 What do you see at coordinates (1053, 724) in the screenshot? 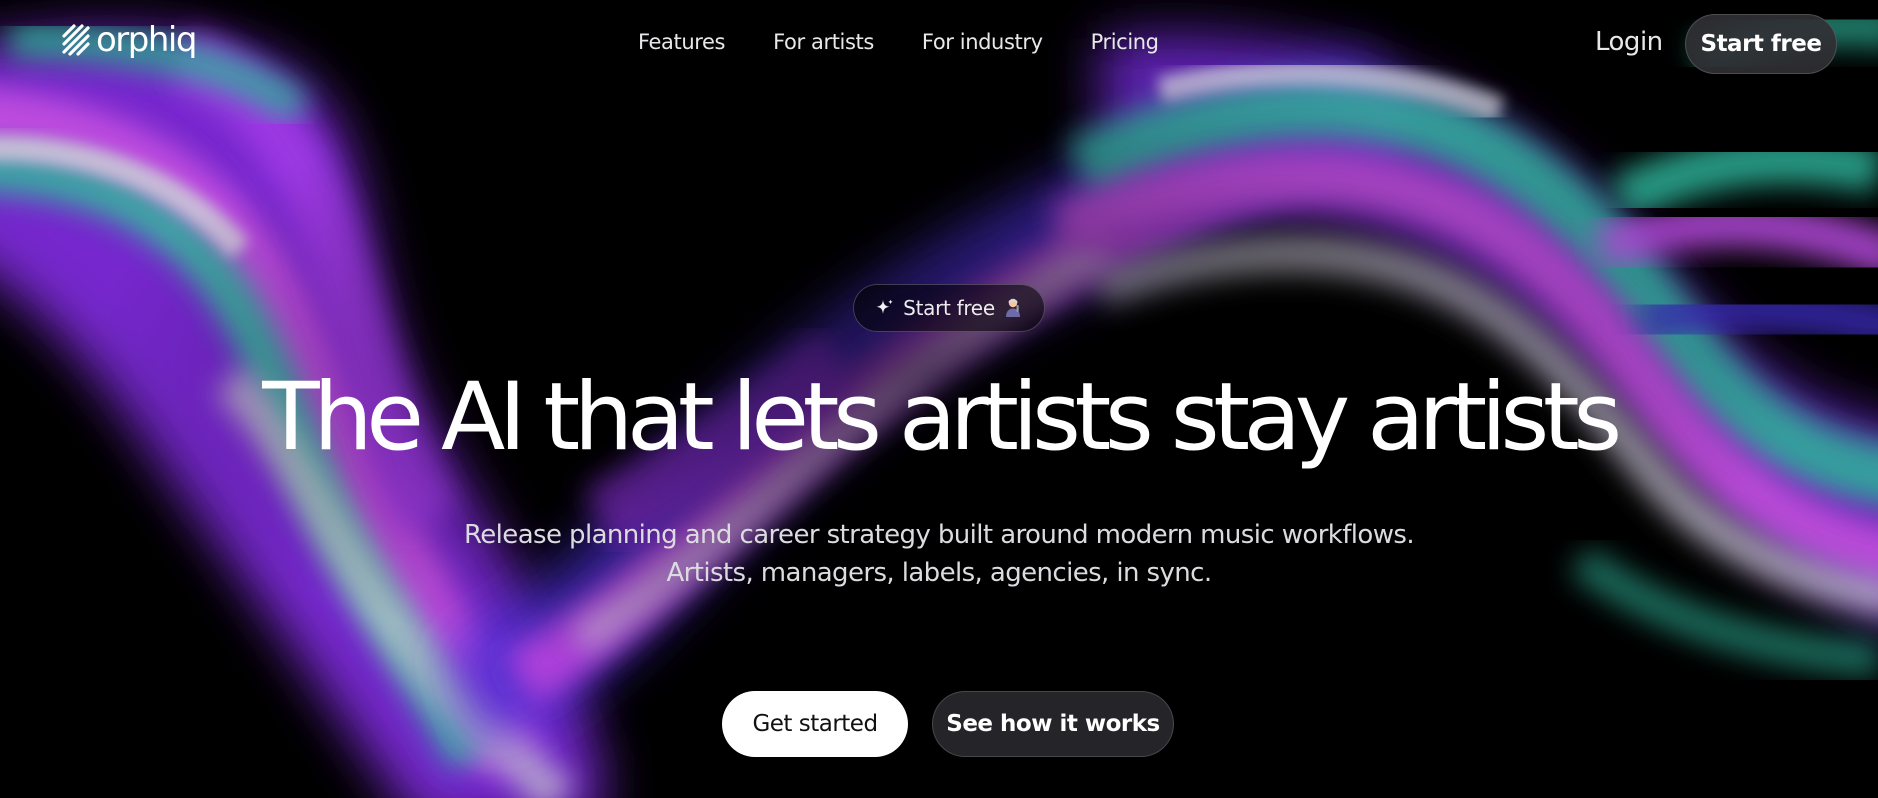
I see `see-how-it-works-button: See how it works` at bounding box center [1053, 724].